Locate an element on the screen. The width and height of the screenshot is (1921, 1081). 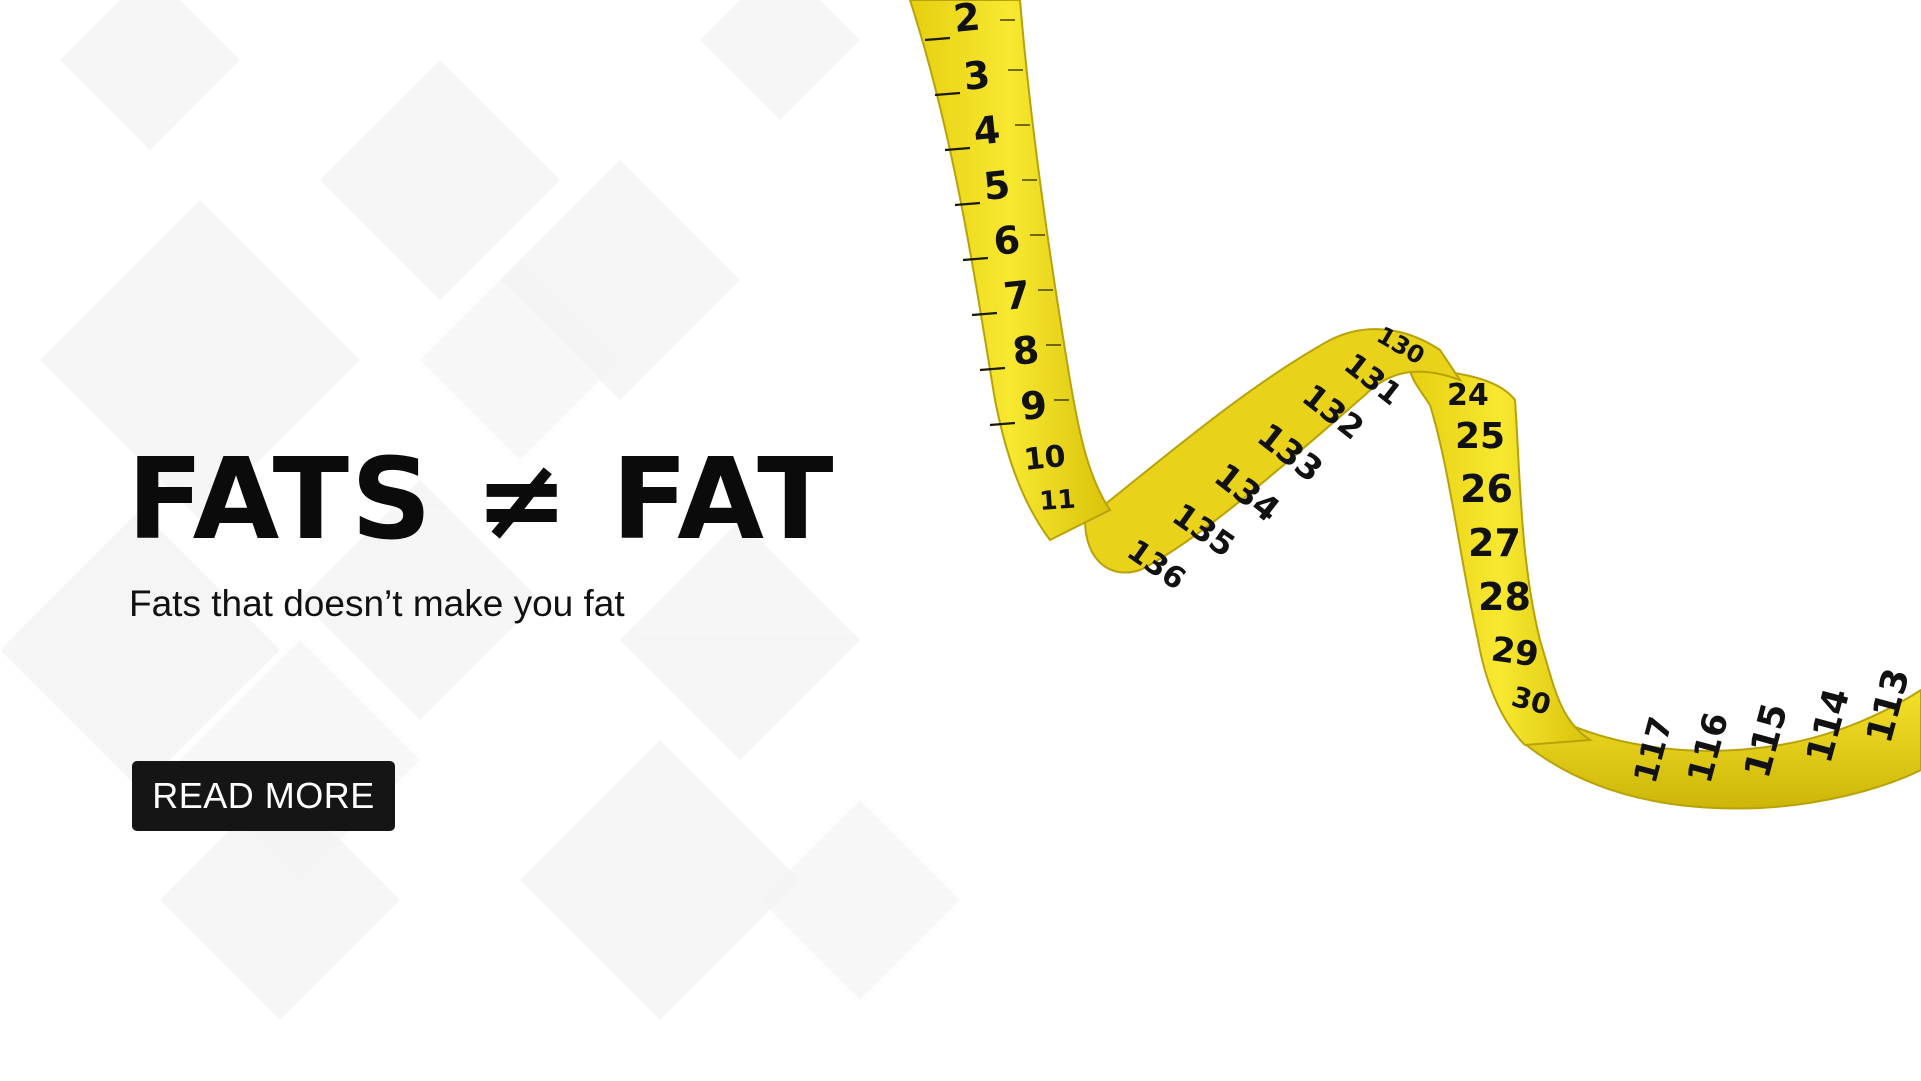
tape-number: 27 is located at coordinates (1494, 543).